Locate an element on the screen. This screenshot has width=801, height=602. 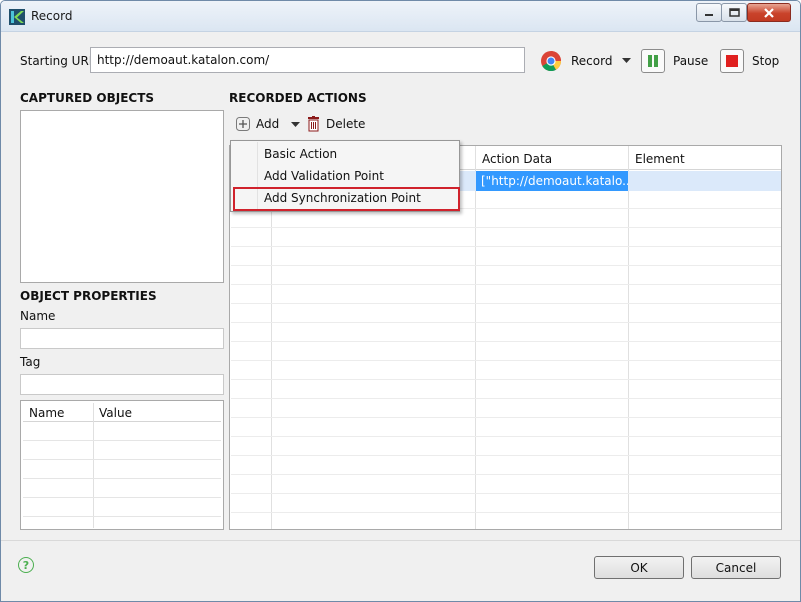
close-button is located at coordinates (769, 12).